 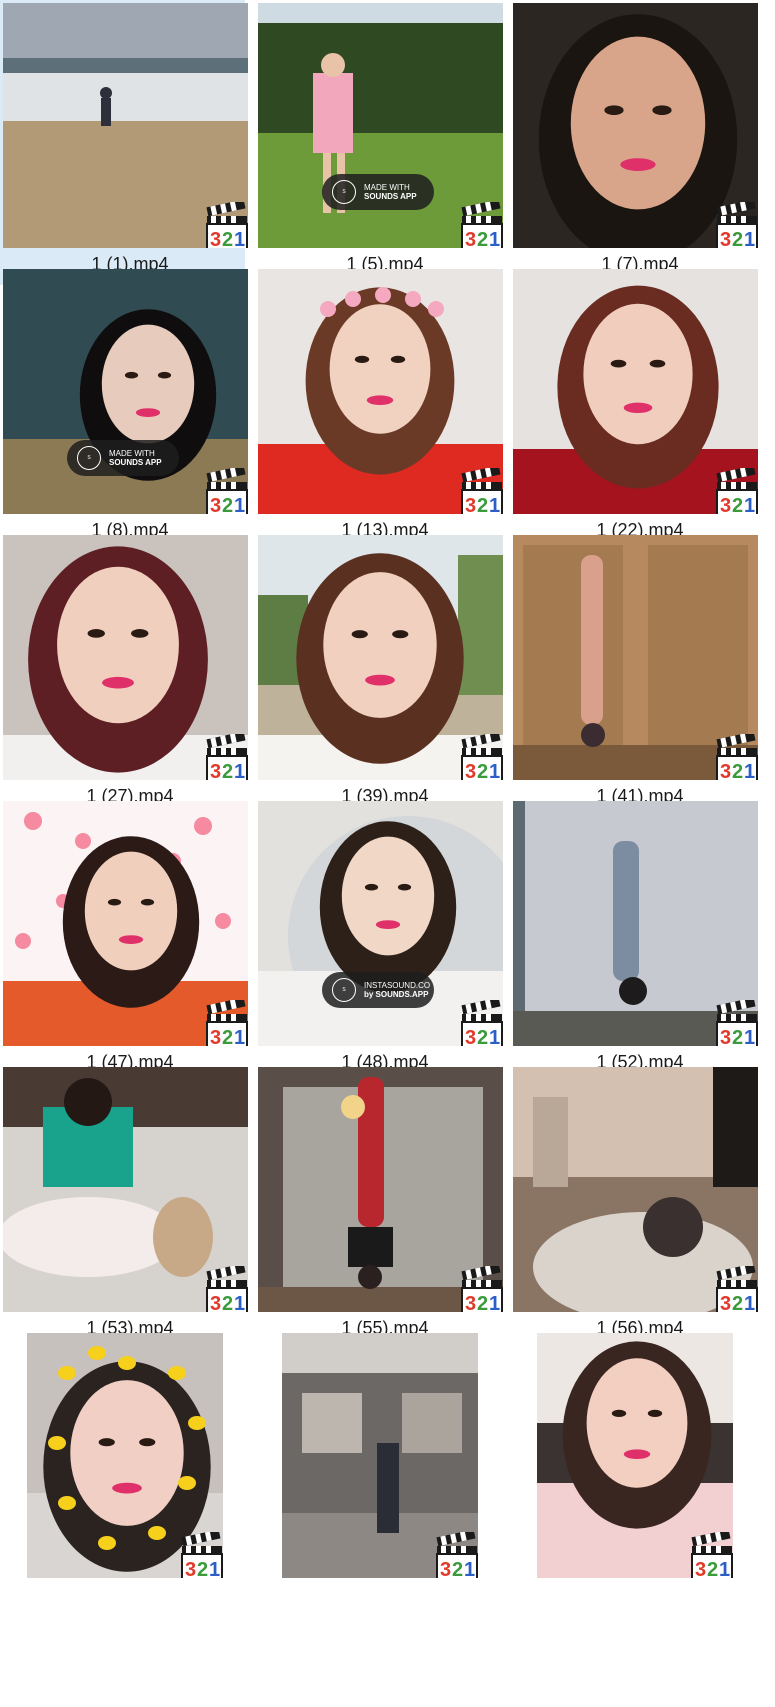 I want to click on file-item: 3 2 1 1 (47).mp4, so click(x=124, y=940).